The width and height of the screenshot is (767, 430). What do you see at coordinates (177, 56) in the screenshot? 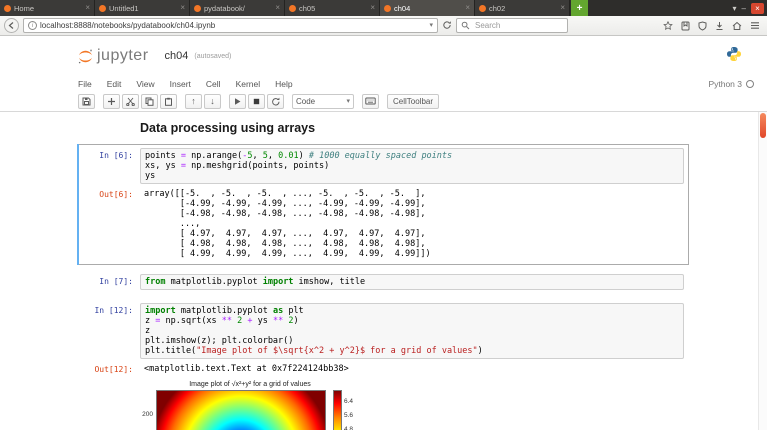
I see `notebook-title: ch04` at bounding box center [177, 56].